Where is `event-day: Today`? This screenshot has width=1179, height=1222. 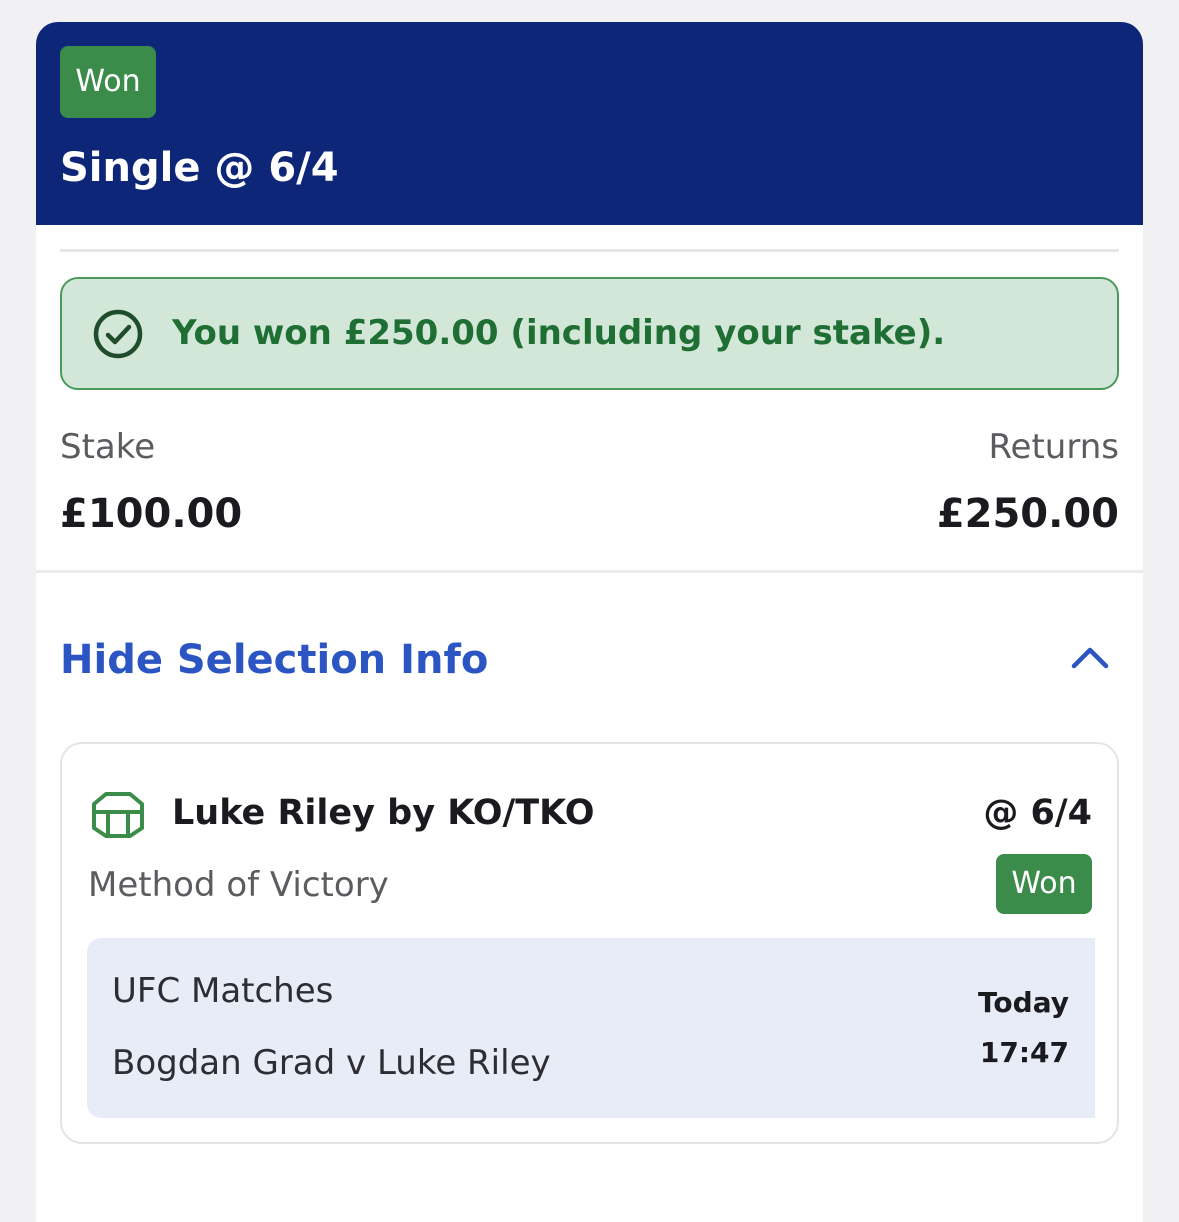 event-day: Today is located at coordinates (1023, 1002).